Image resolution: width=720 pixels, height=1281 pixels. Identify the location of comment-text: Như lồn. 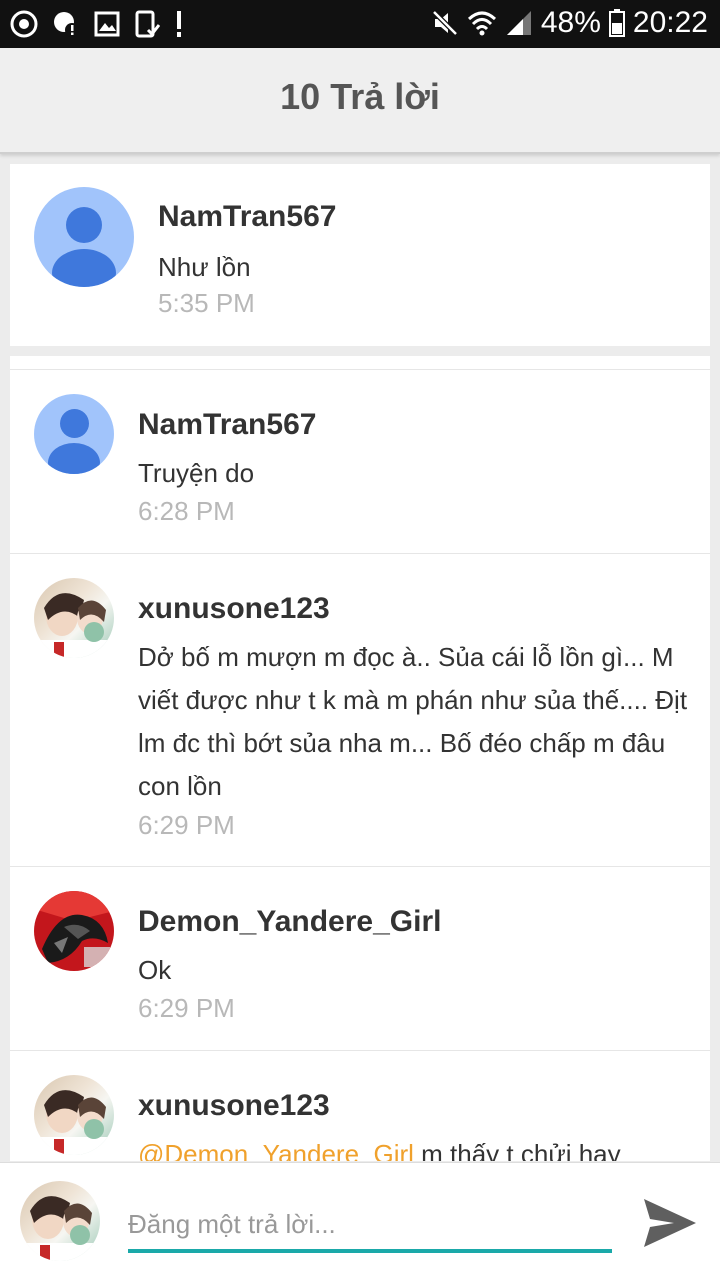
(204, 267).